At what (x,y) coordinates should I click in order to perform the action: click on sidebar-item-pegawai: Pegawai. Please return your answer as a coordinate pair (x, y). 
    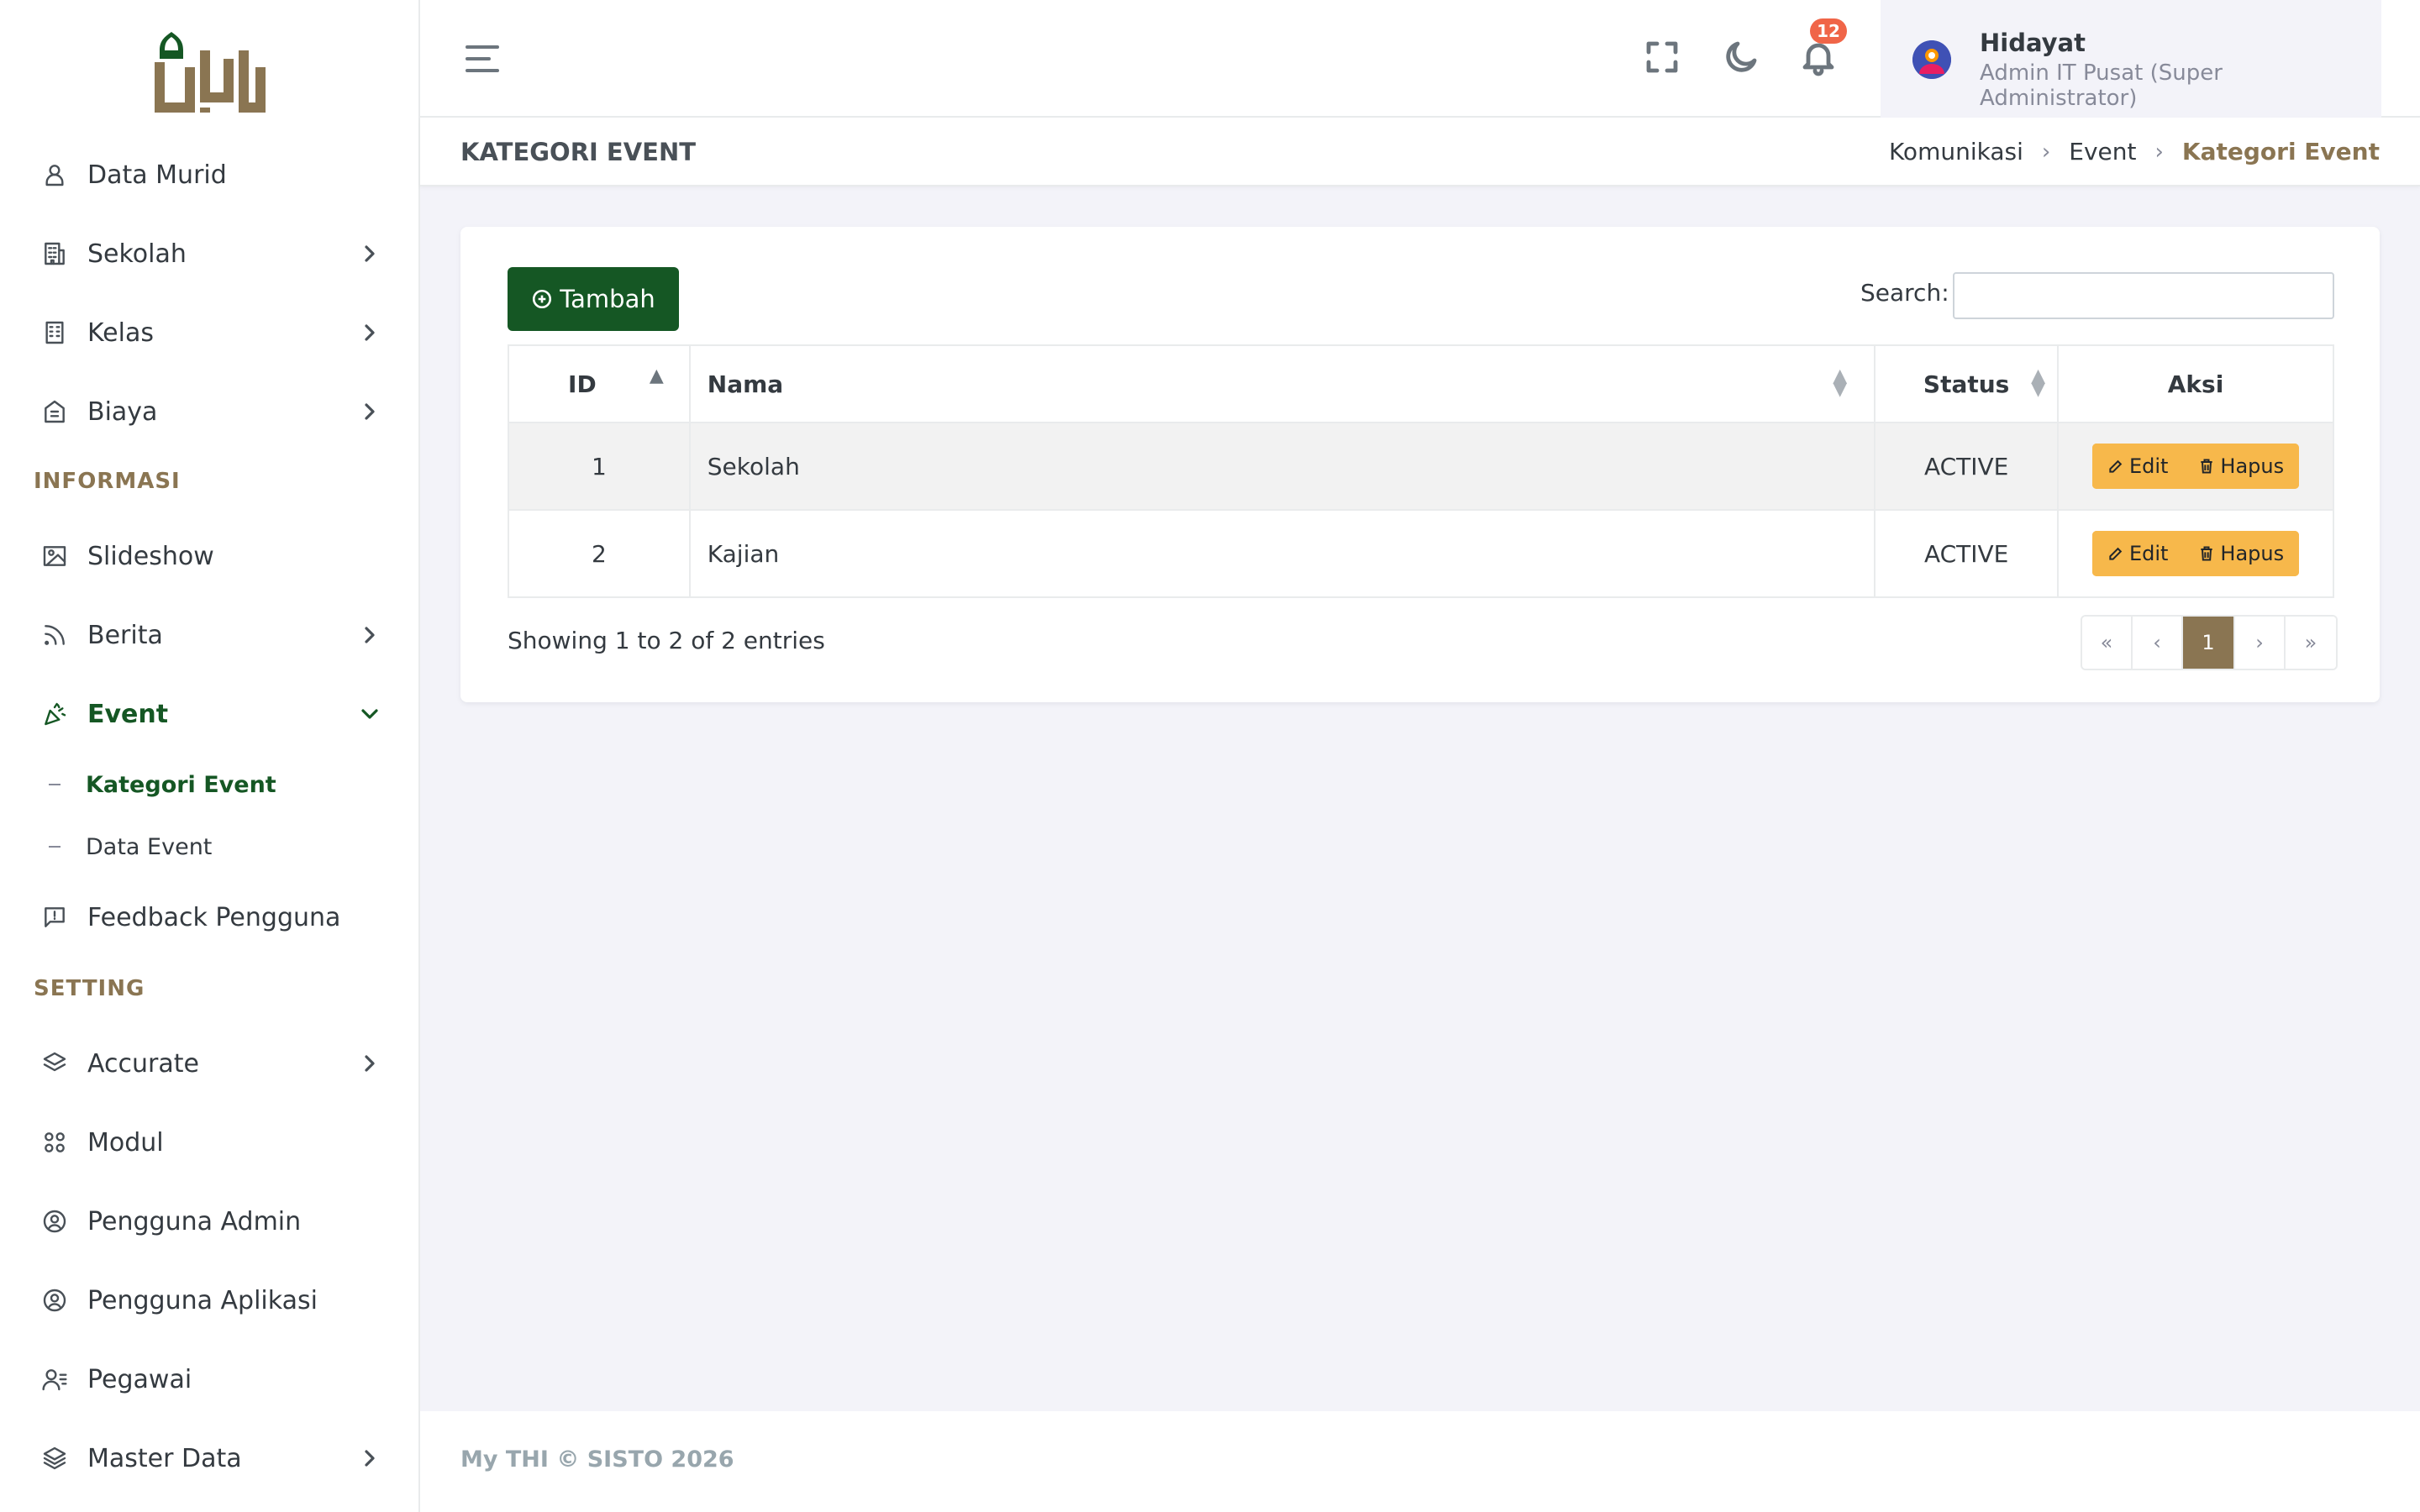
    Looking at the image, I should click on (210, 1379).